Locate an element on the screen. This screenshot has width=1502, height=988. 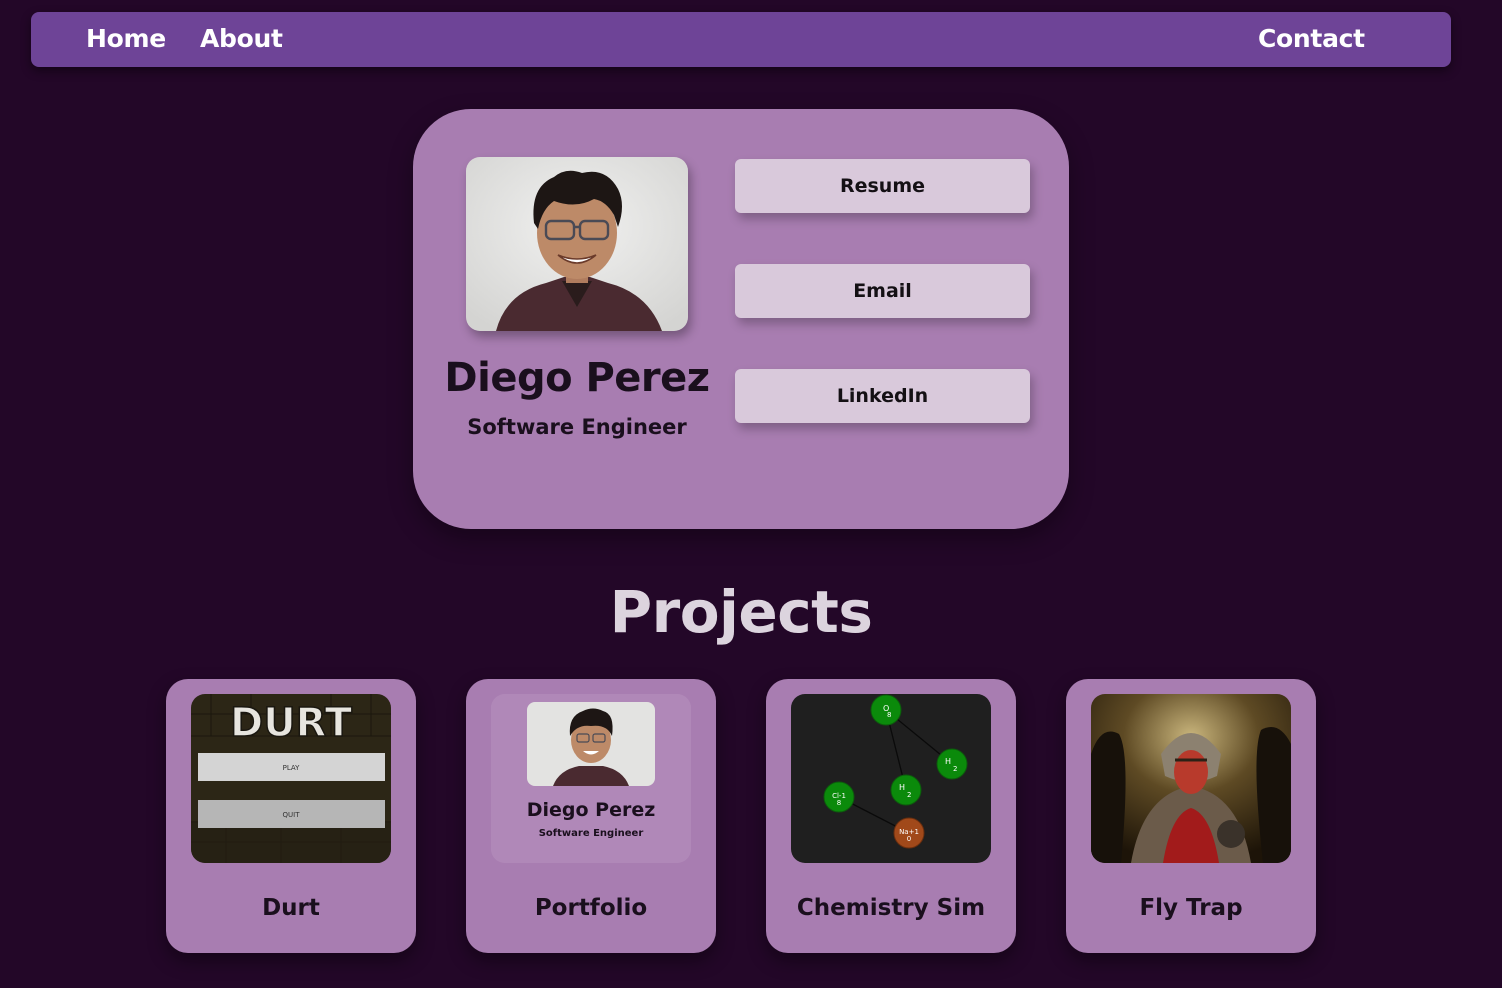
profile-name: Diego Perez is located at coordinates (577, 378).